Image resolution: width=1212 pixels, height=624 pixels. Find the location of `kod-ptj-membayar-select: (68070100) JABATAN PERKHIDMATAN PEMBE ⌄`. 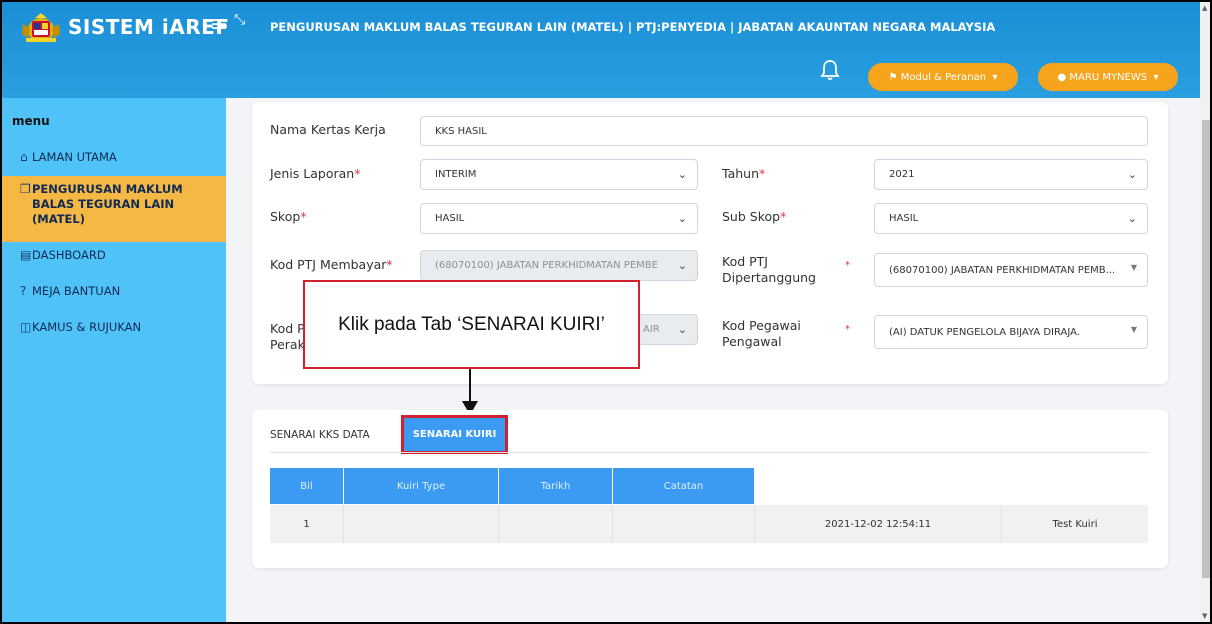

kod-ptj-membayar-select: (68070100) JABATAN PERKHIDMATAN PEMBE ⌄ is located at coordinates (559, 265).